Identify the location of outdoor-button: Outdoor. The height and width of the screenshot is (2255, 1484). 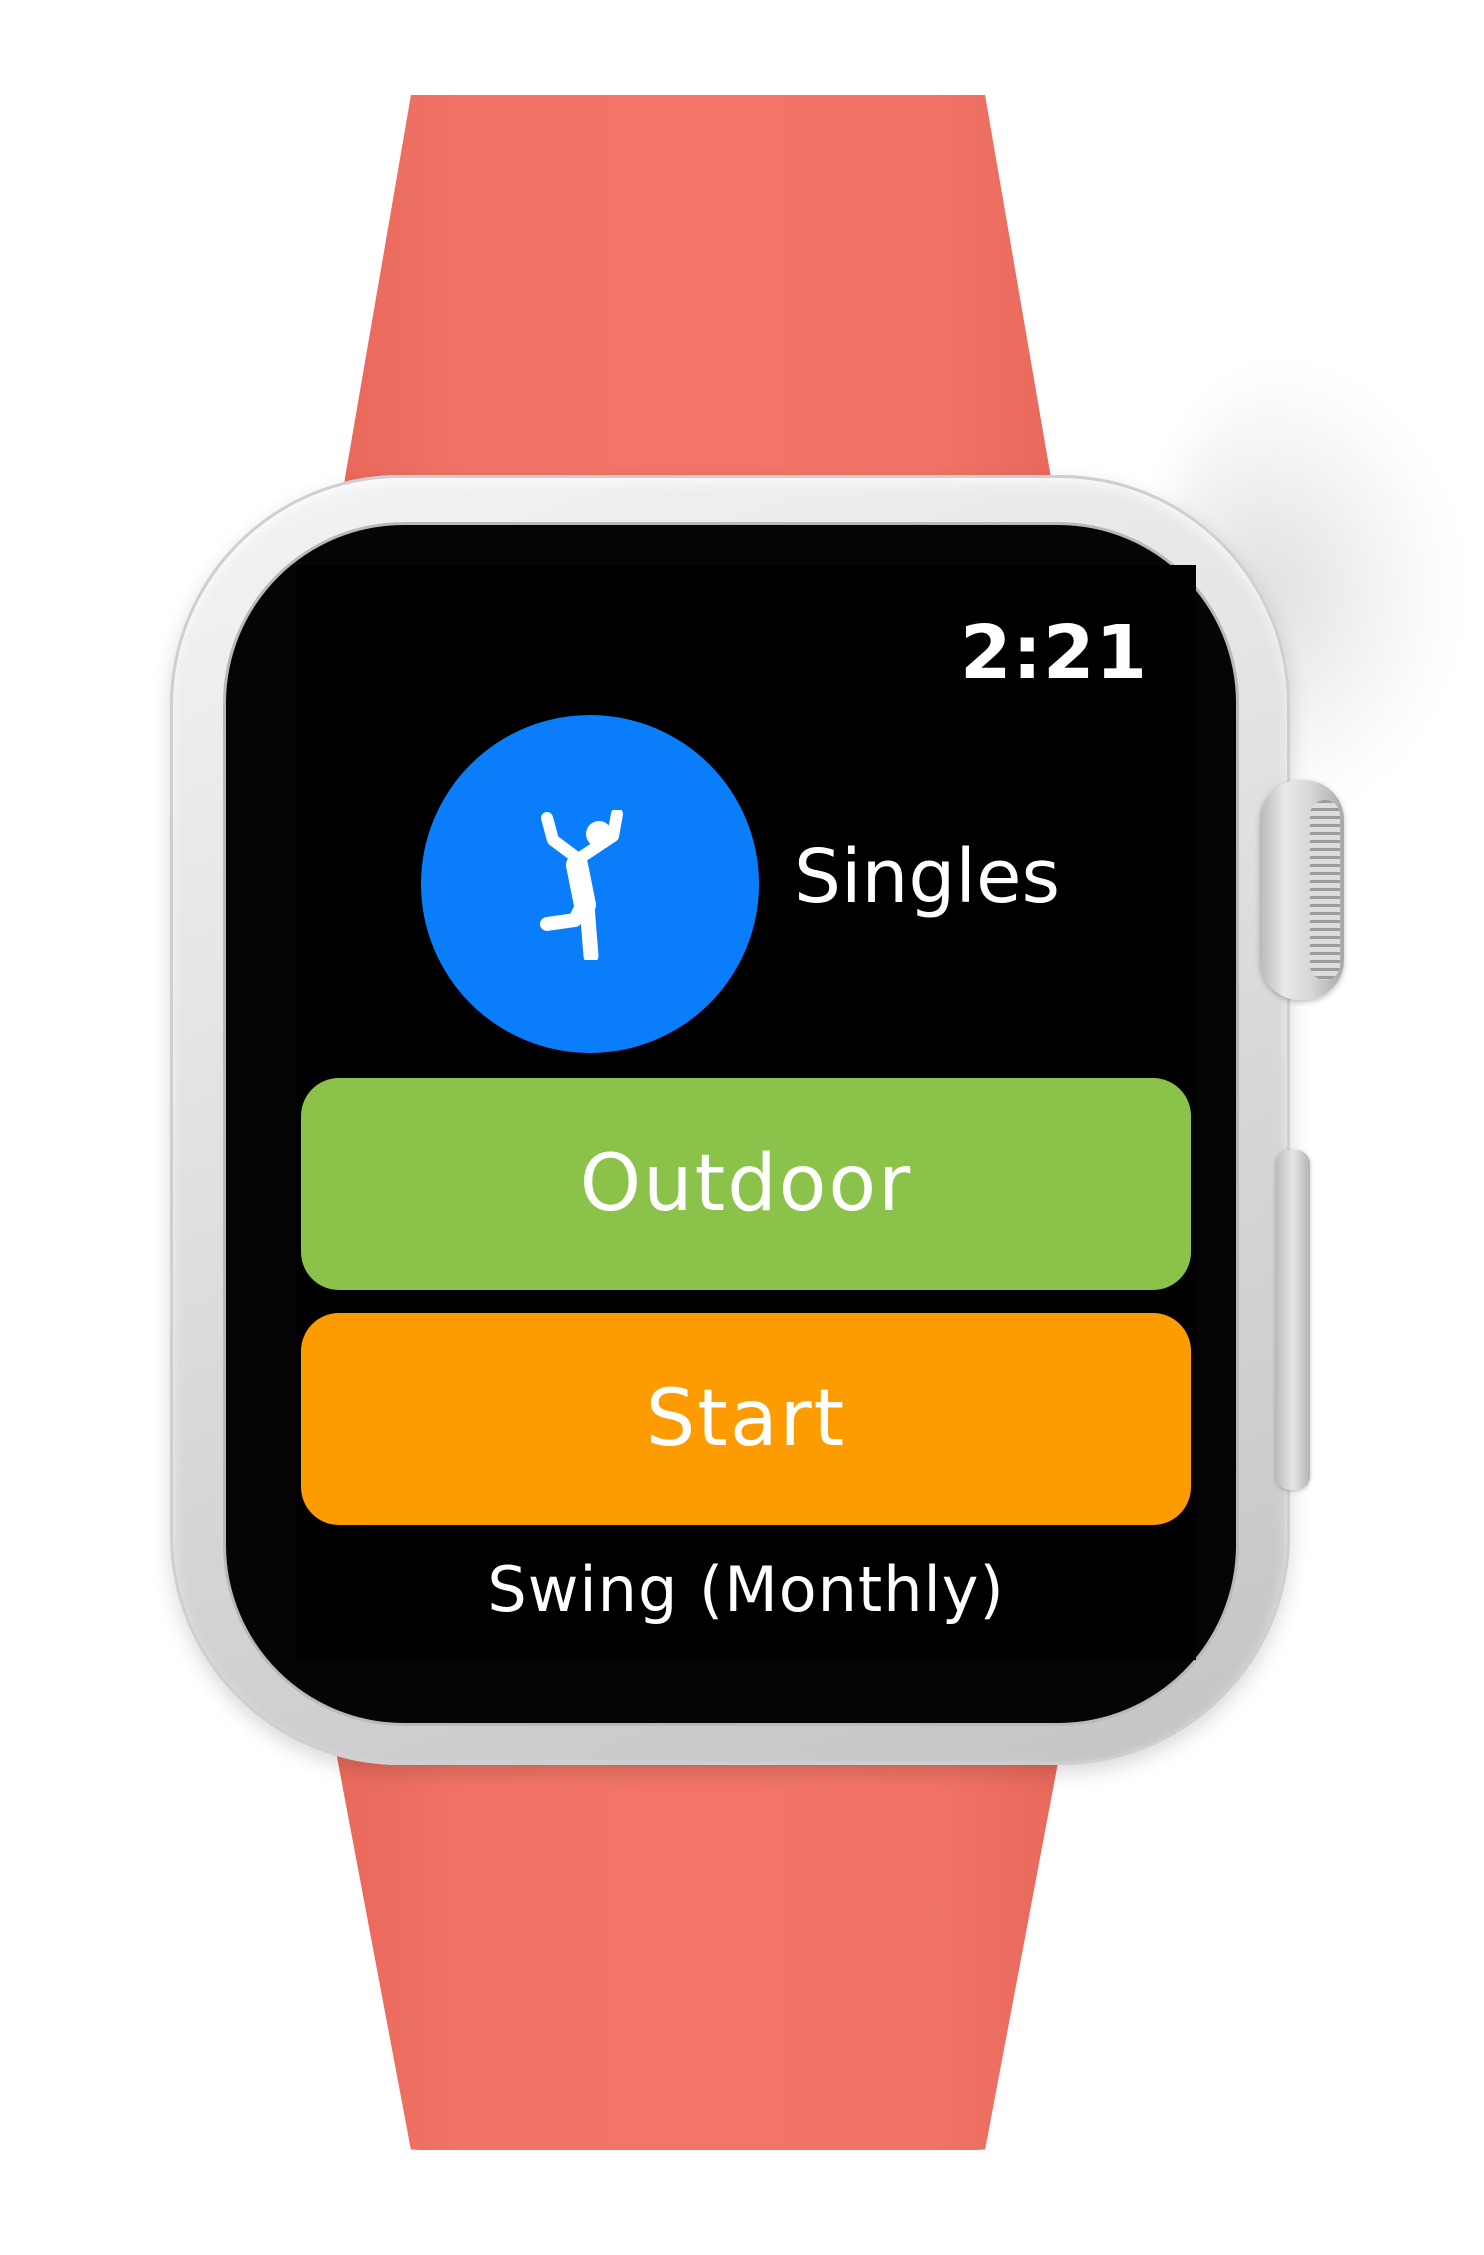
(746, 1184).